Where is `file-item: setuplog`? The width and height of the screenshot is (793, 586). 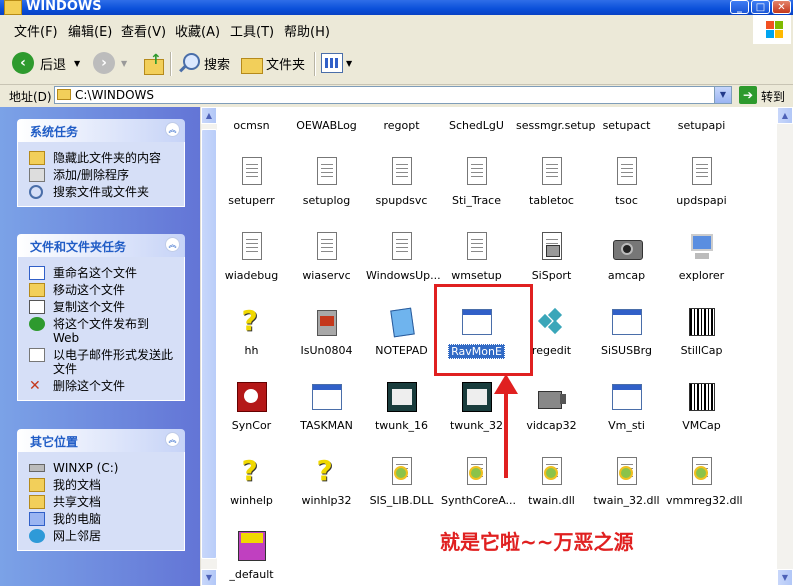 file-item: setuplog is located at coordinates (326, 181).